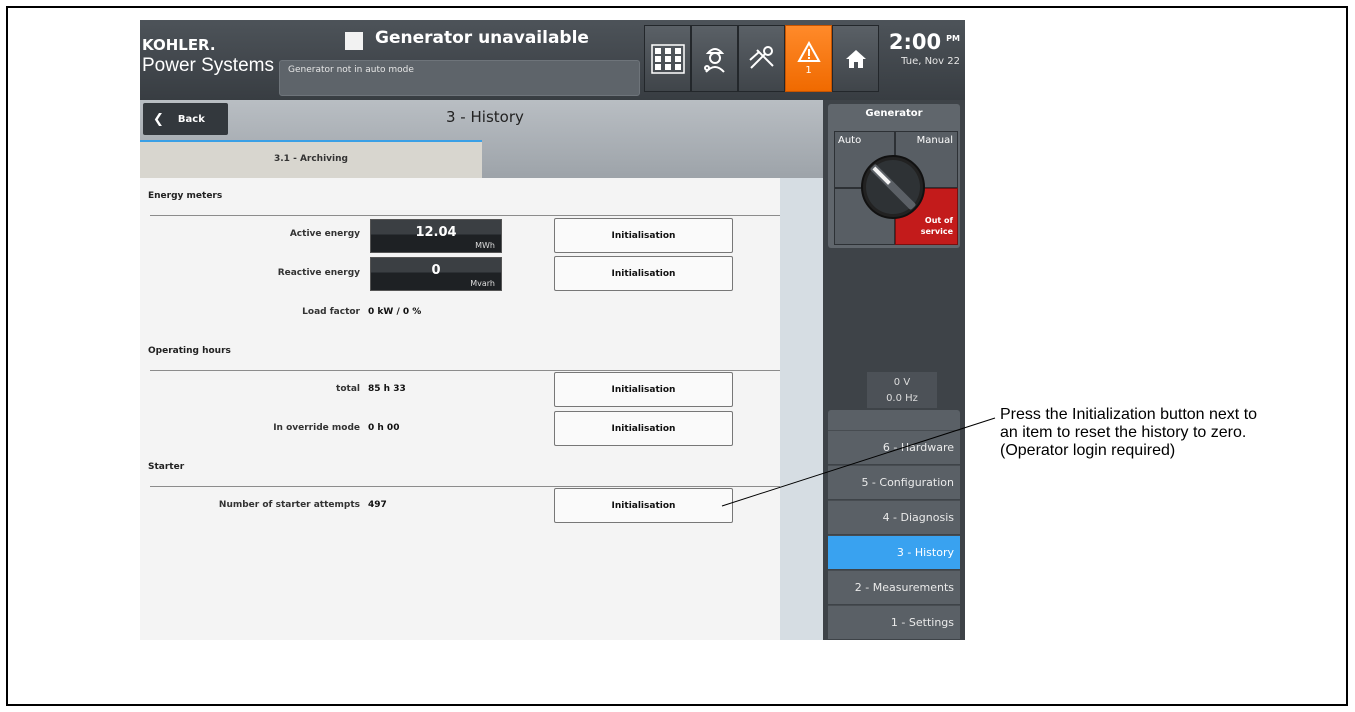 This screenshot has height=712, width=1355. I want to click on home-icon, so click(855, 58).